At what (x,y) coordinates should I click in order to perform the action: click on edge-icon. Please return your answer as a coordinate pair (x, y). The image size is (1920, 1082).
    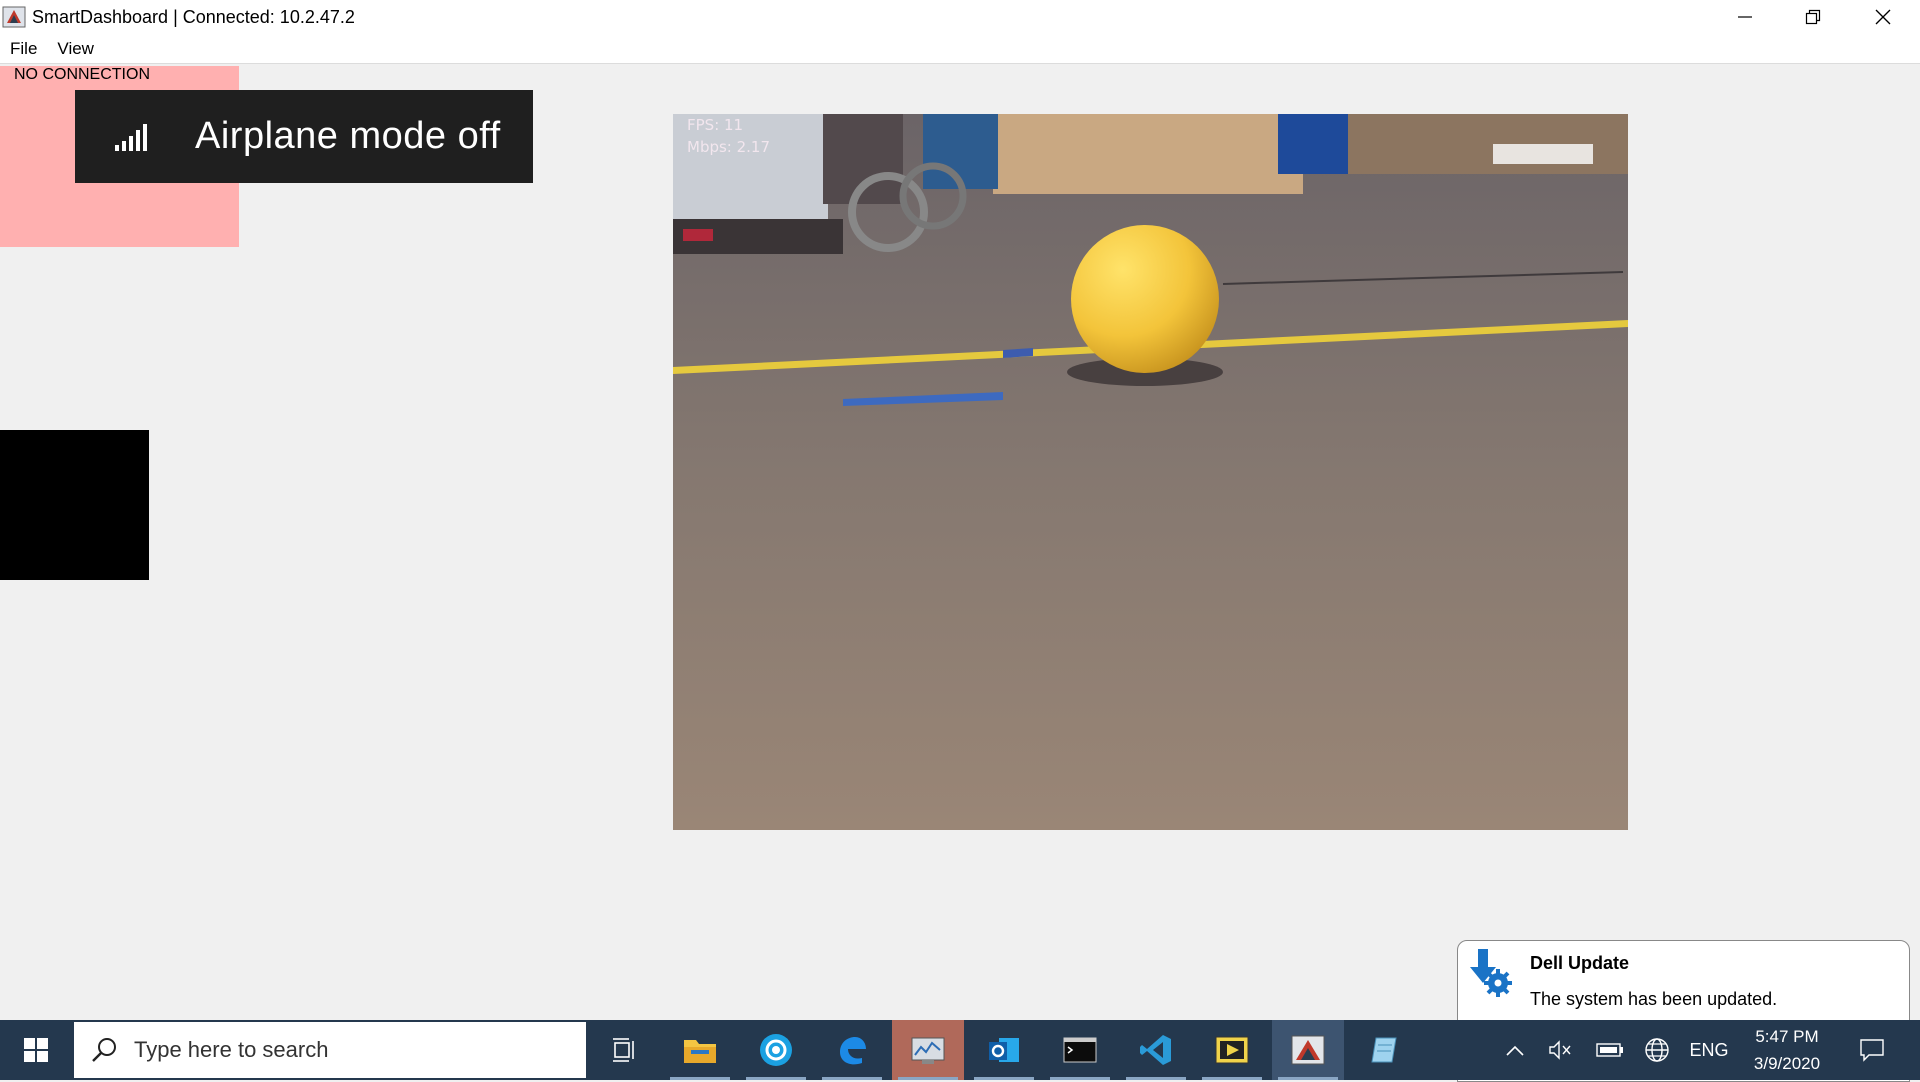
    Looking at the image, I should click on (853, 1051).